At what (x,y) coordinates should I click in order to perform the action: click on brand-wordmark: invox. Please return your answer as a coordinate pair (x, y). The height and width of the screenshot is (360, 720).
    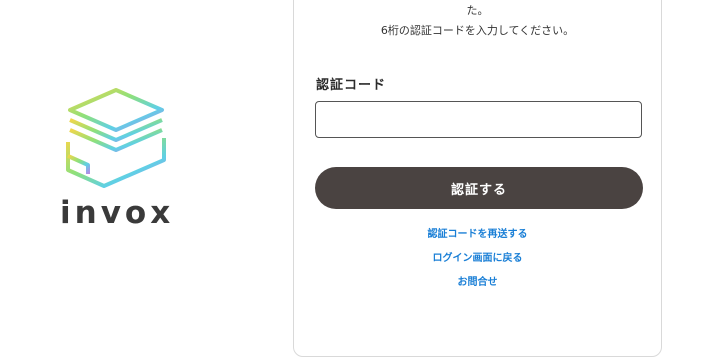
    Looking at the image, I should click on (117, 213).